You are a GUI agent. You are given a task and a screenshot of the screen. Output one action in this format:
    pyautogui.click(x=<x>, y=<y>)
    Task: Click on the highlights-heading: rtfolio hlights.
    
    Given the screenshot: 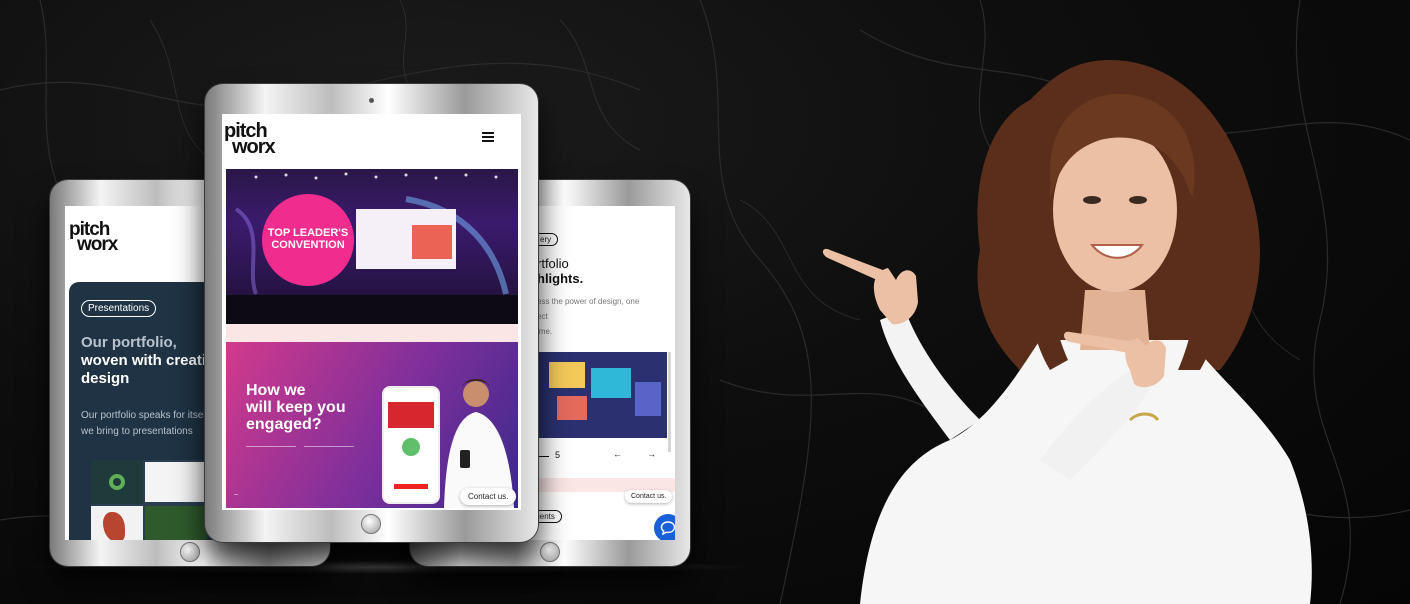 What is the action you would take?
    pyautogui.click(x=560, y=271)
    